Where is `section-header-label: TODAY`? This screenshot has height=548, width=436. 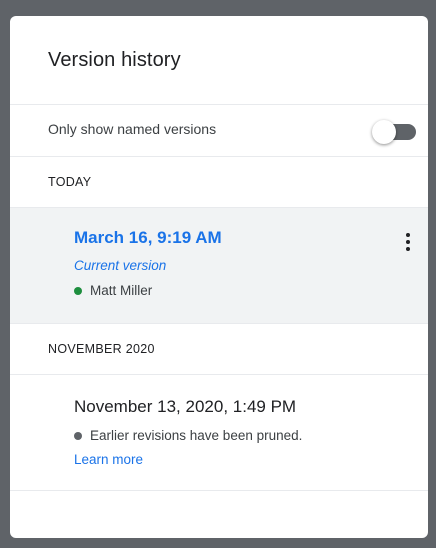 section-header-label: TODAY is located at coordinates (70, 182).